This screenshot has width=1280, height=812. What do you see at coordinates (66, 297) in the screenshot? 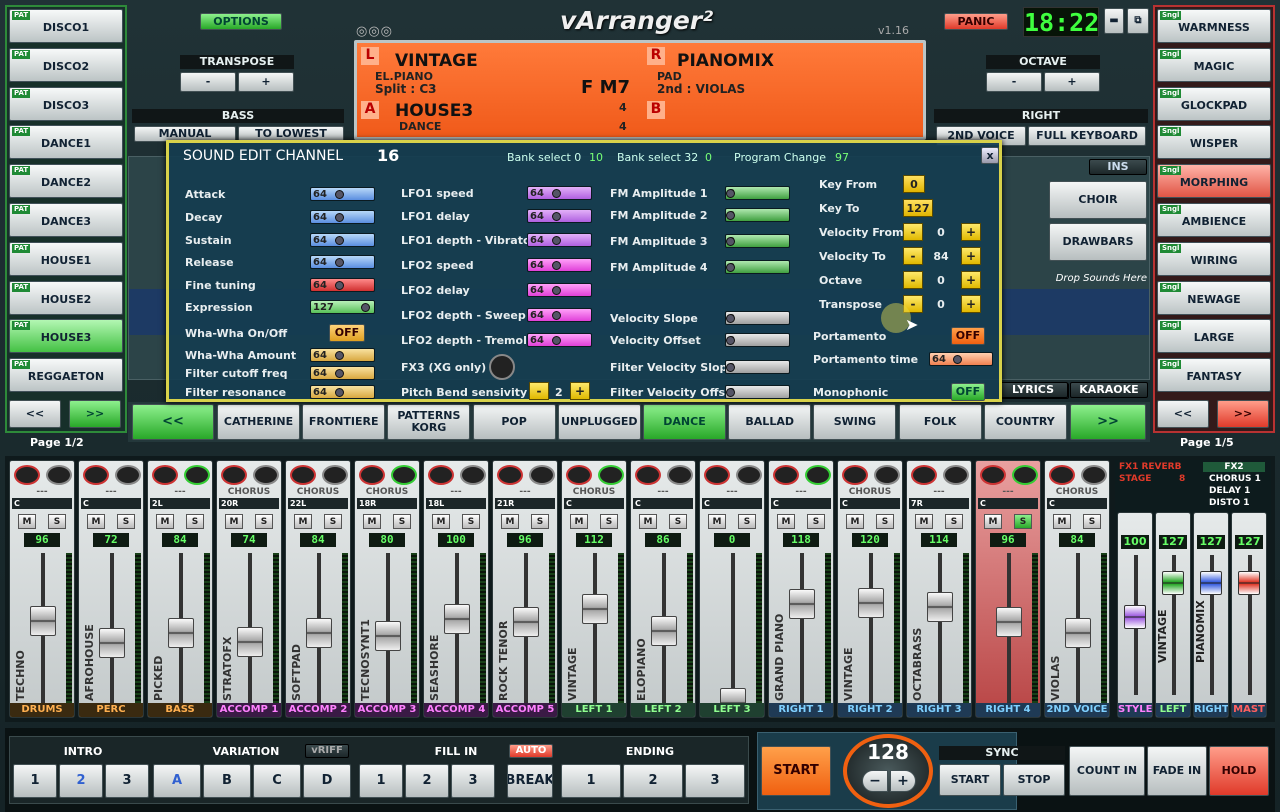
I see `left-pattern-8: PAT HOUSE2` at bounding box center [66, 297].